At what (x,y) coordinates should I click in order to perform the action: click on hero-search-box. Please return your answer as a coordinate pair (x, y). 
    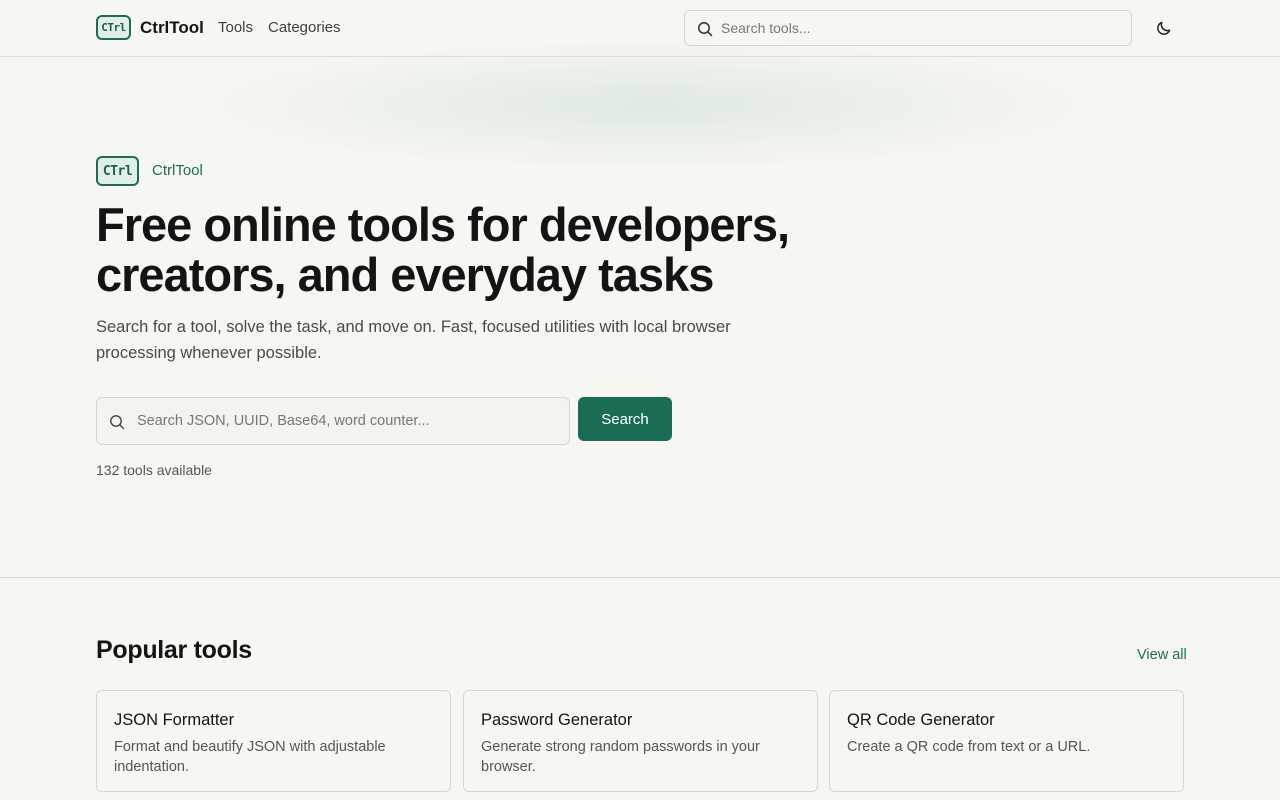
    Looking at the image, I should click on (333, 421).